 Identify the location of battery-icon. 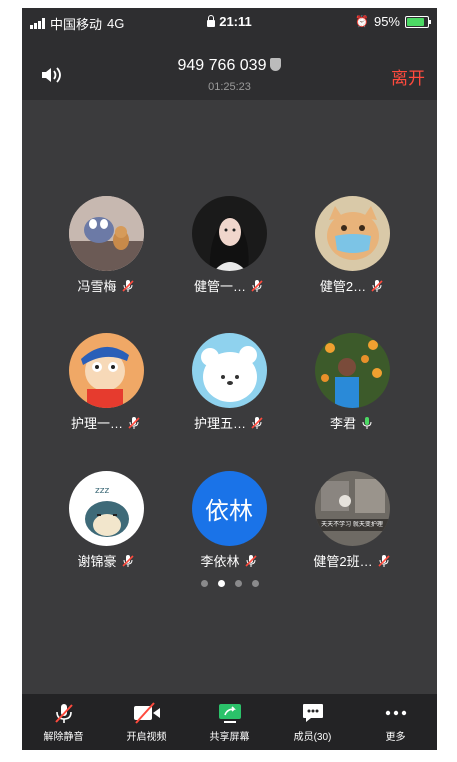
(418, 21).